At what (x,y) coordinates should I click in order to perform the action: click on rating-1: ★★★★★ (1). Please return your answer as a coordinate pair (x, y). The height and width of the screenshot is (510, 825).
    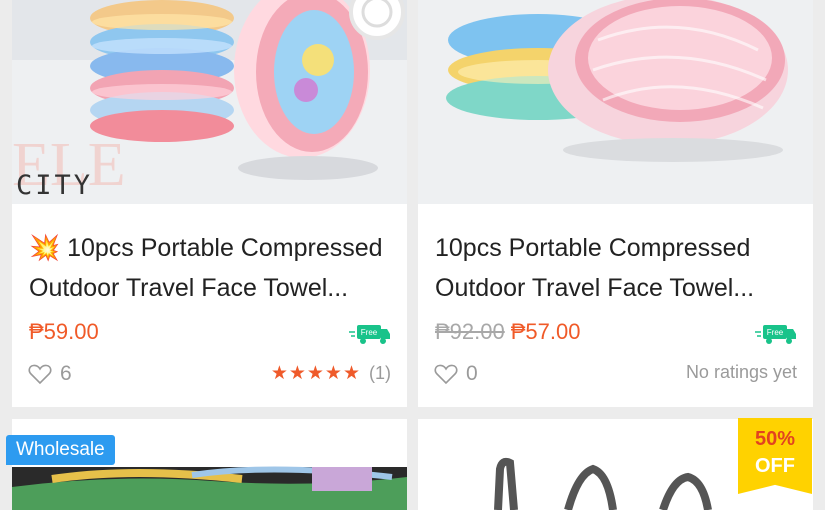
    Looking at the image, I should click on (331, 373).